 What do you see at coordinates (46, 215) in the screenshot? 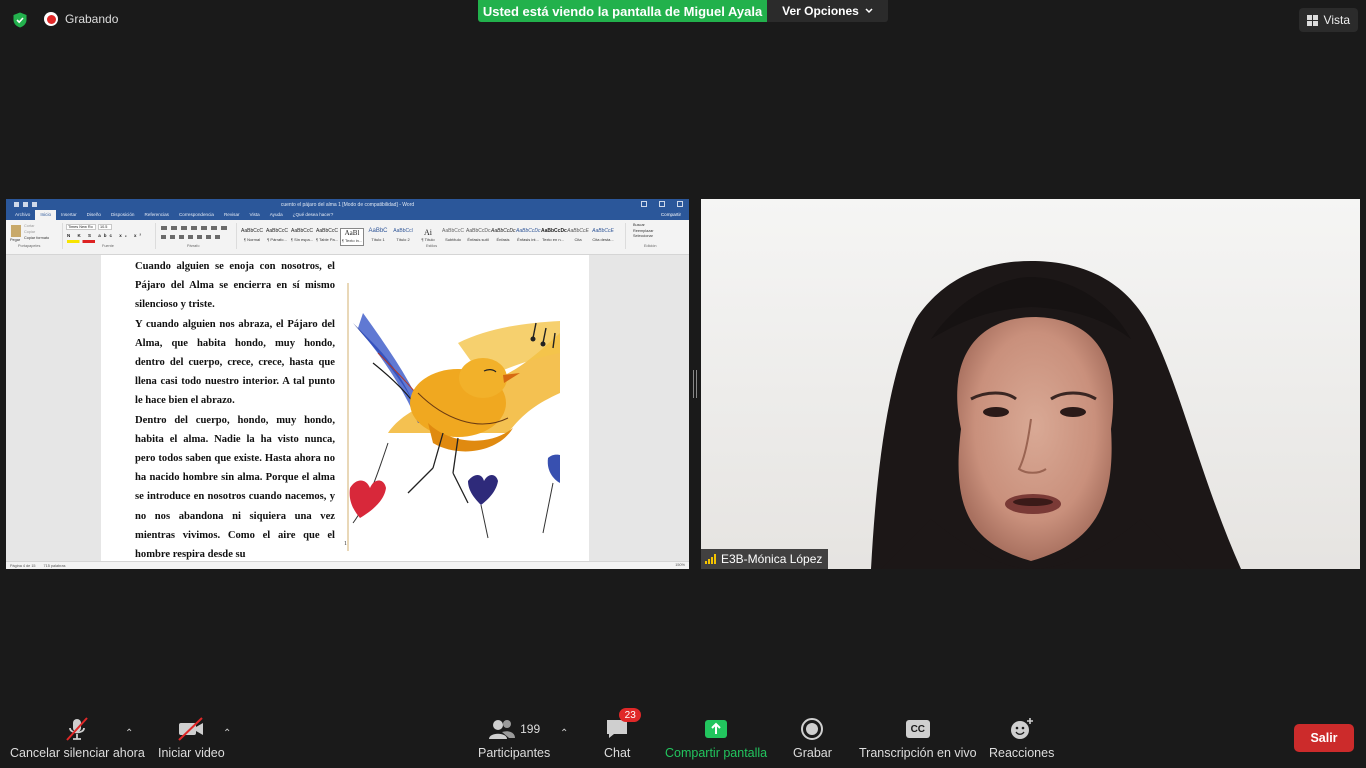
I see `word-tab-inicio: Inicio` at bounding box center [46, 215].